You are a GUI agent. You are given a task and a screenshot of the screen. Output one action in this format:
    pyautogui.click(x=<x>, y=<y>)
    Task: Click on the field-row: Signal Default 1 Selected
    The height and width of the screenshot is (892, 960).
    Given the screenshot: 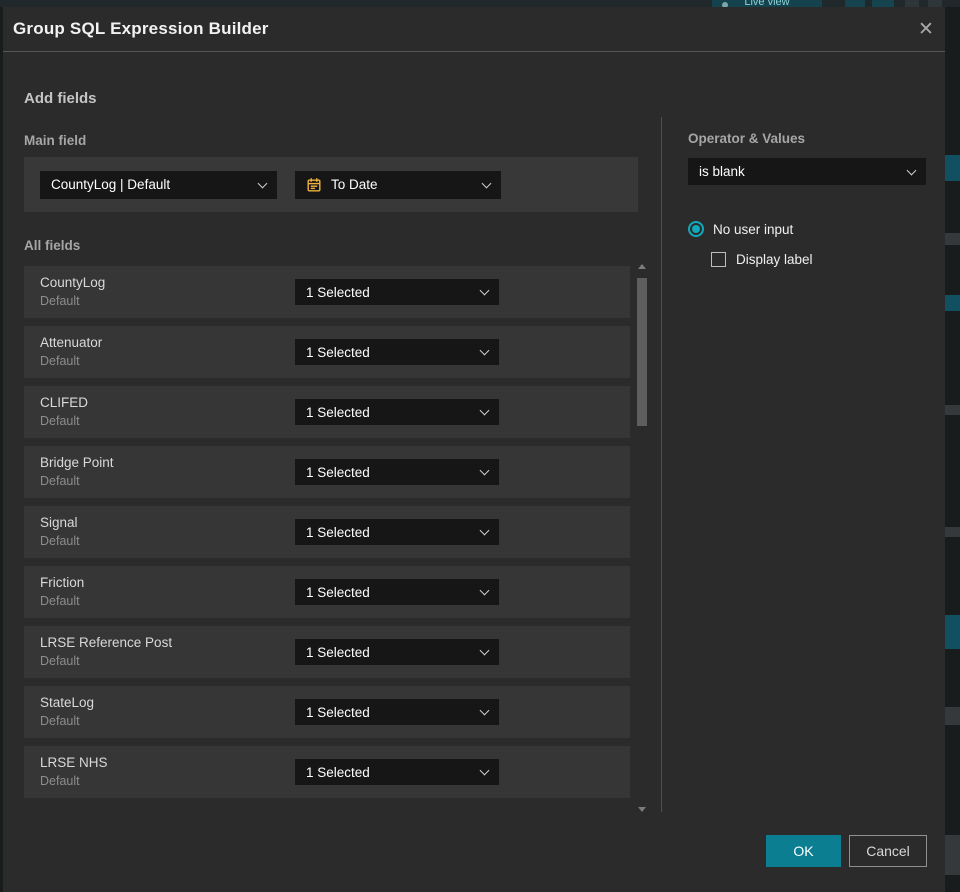 What is the action you would take?
    pyautogui.click(x=327, y=532)
    